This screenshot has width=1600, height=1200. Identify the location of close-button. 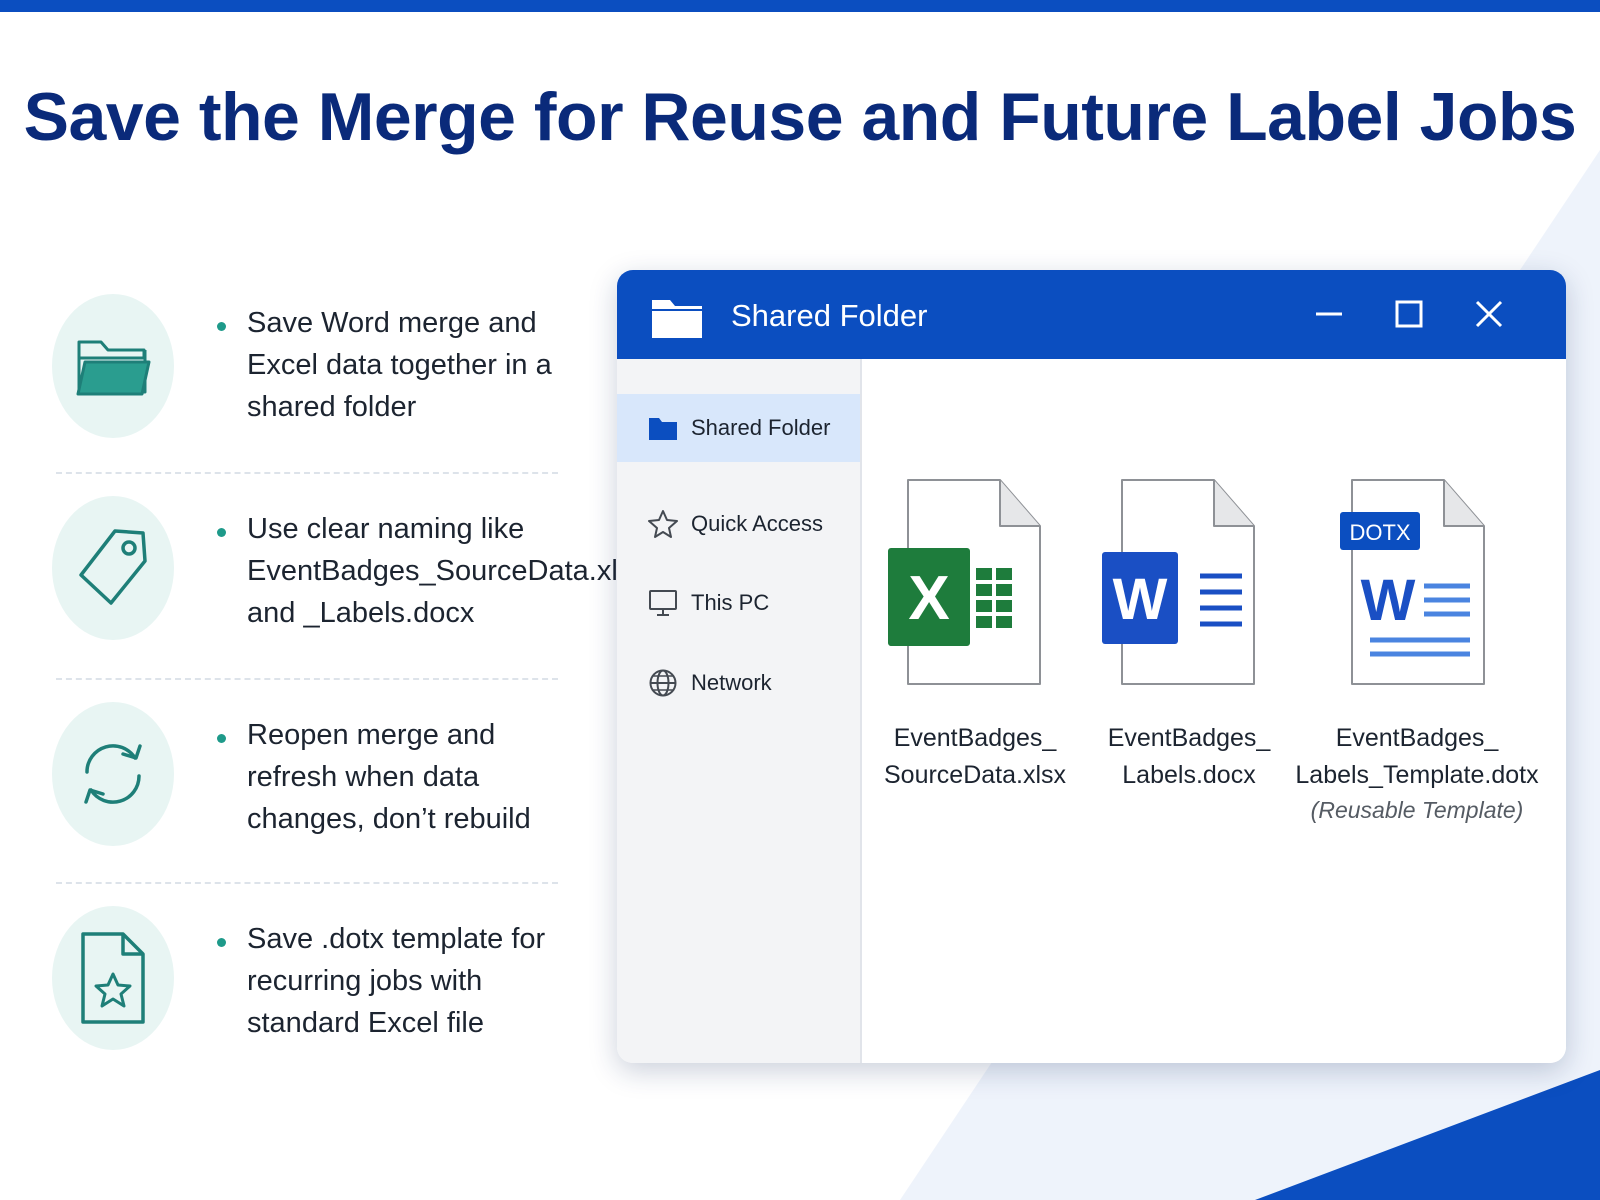
(1489, 314).